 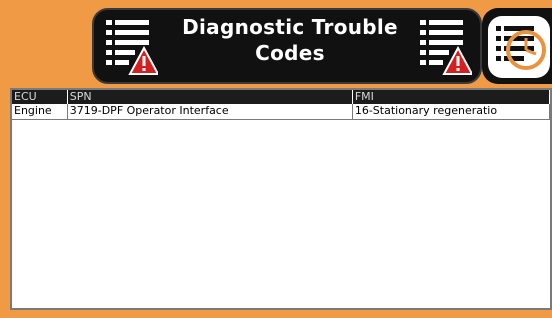 What do you see at coordinates (290, 27) in the screenshot?
I see `title-line-1: Diagnostic Trouble` at bounding box center [290, 27].